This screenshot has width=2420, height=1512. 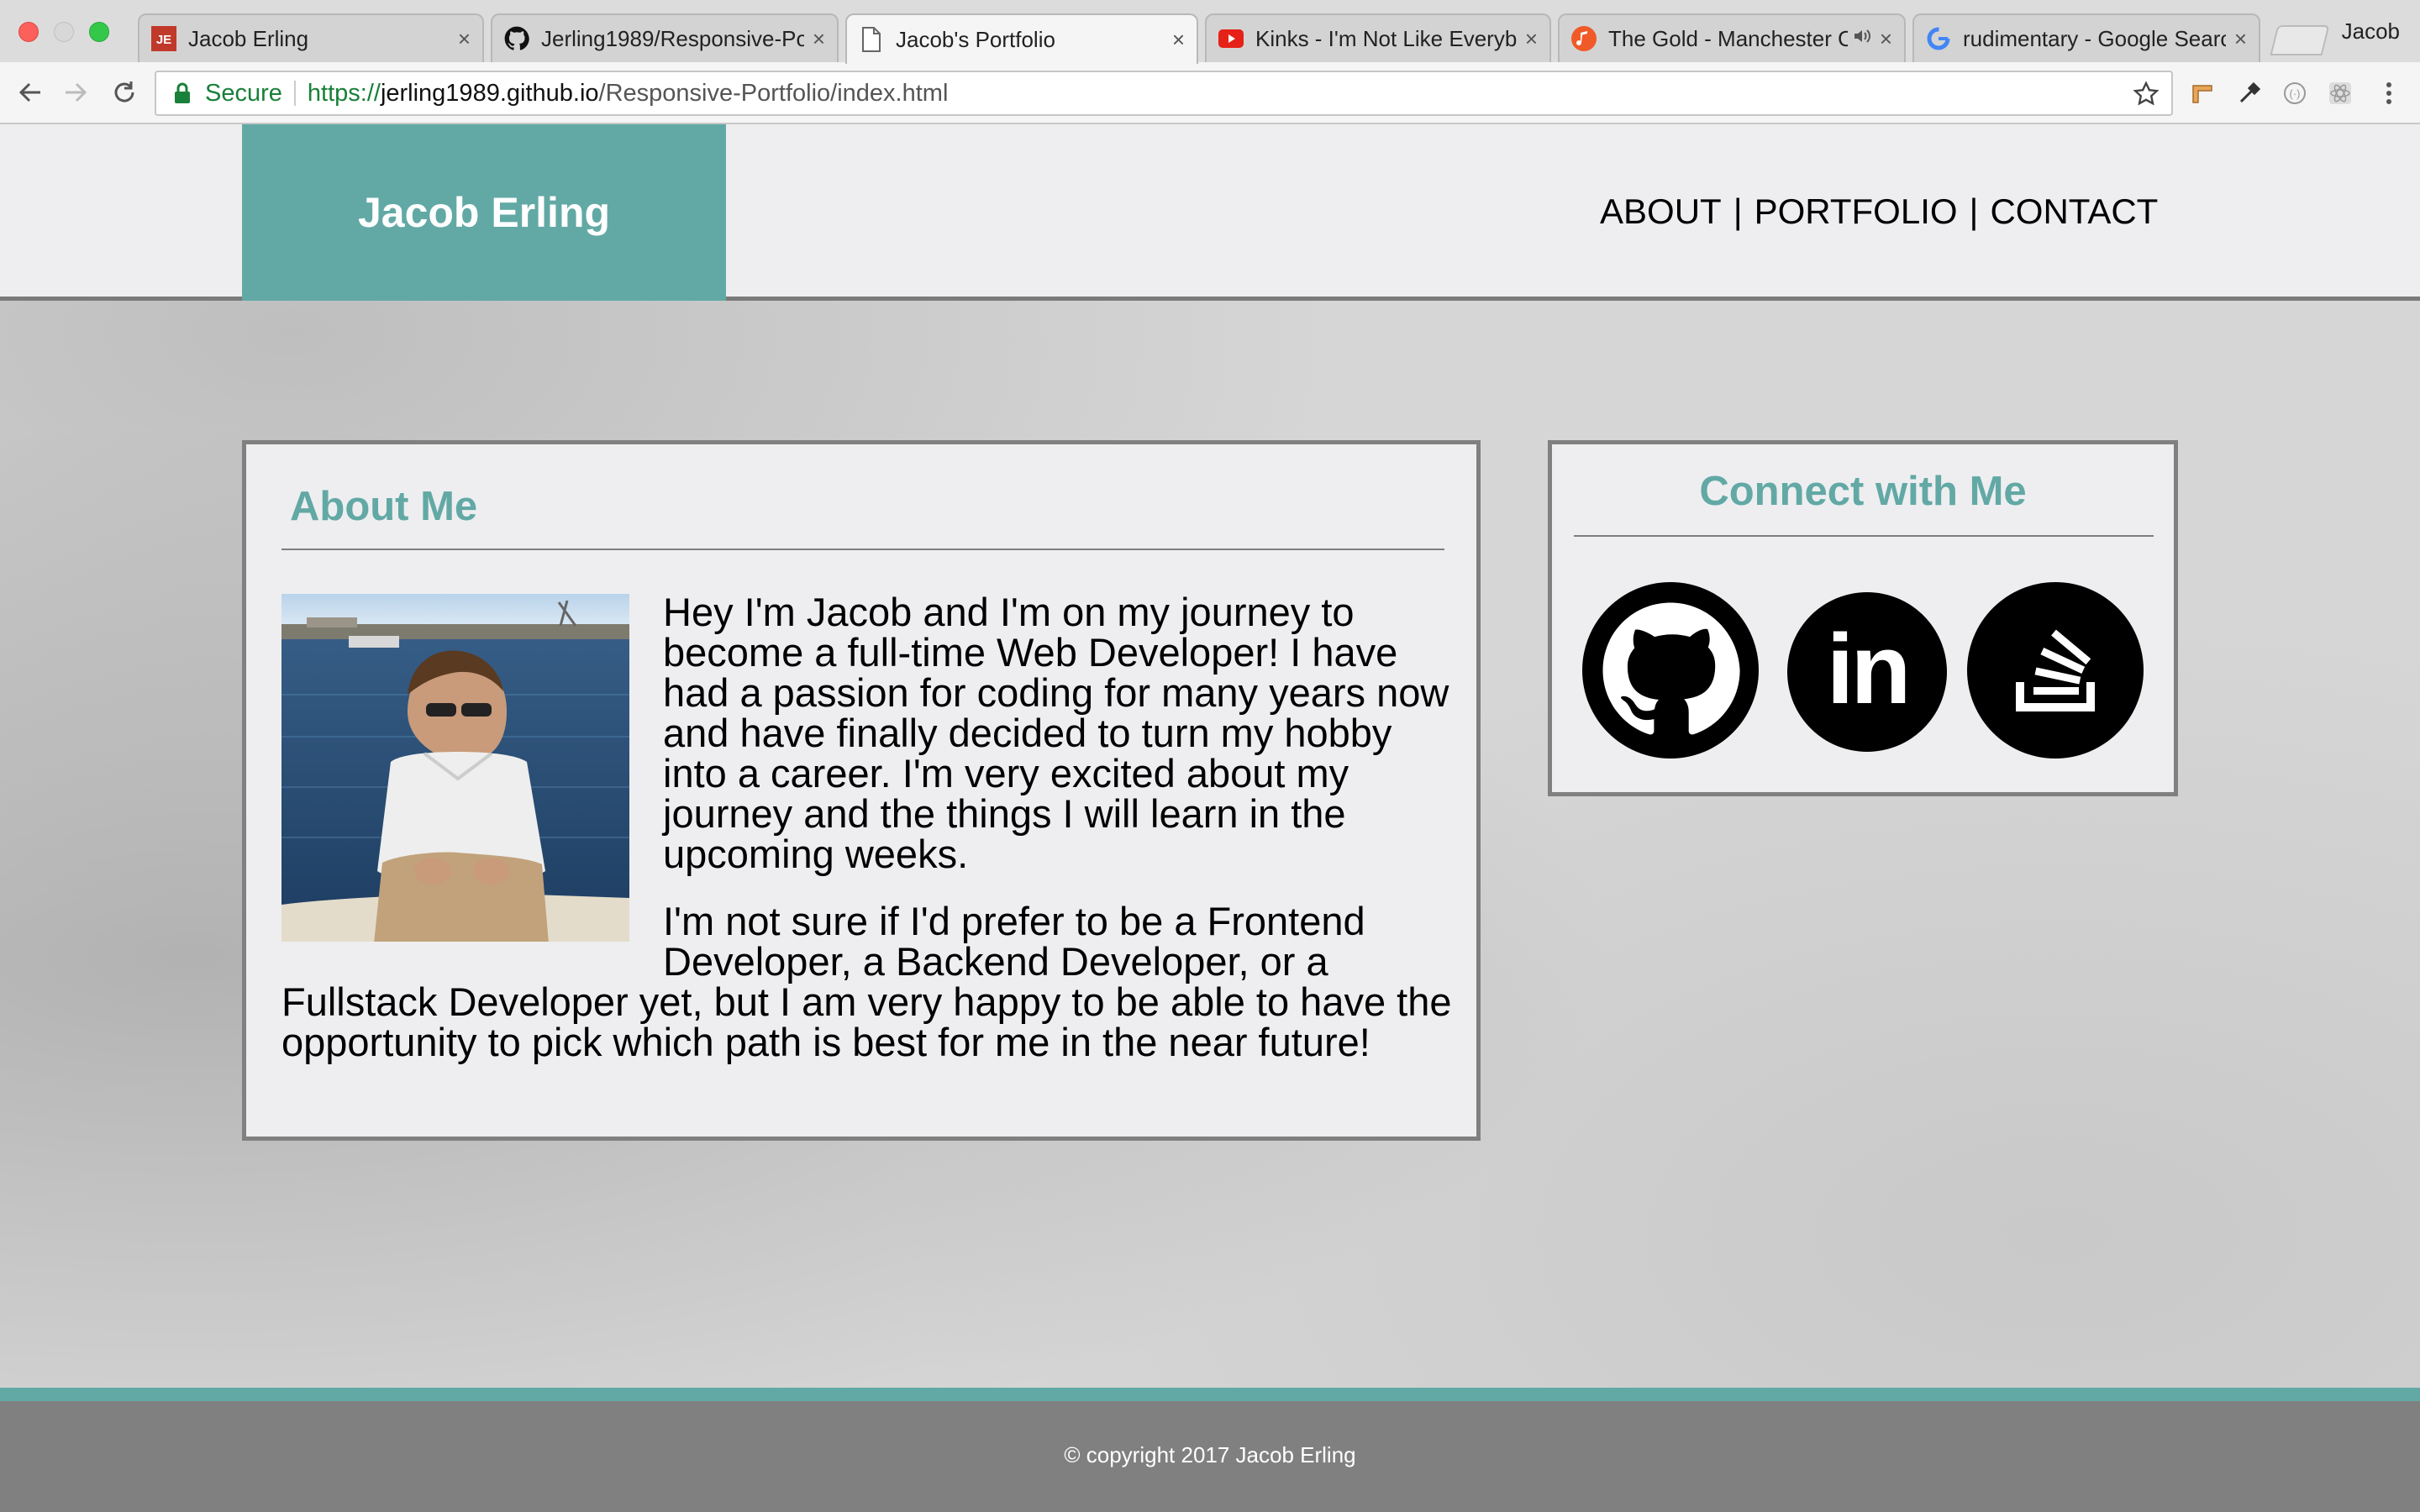 What do you see at coordinates (871, 39) in the screenshot?
I see `document-icon` at bounding box center [871, 39].